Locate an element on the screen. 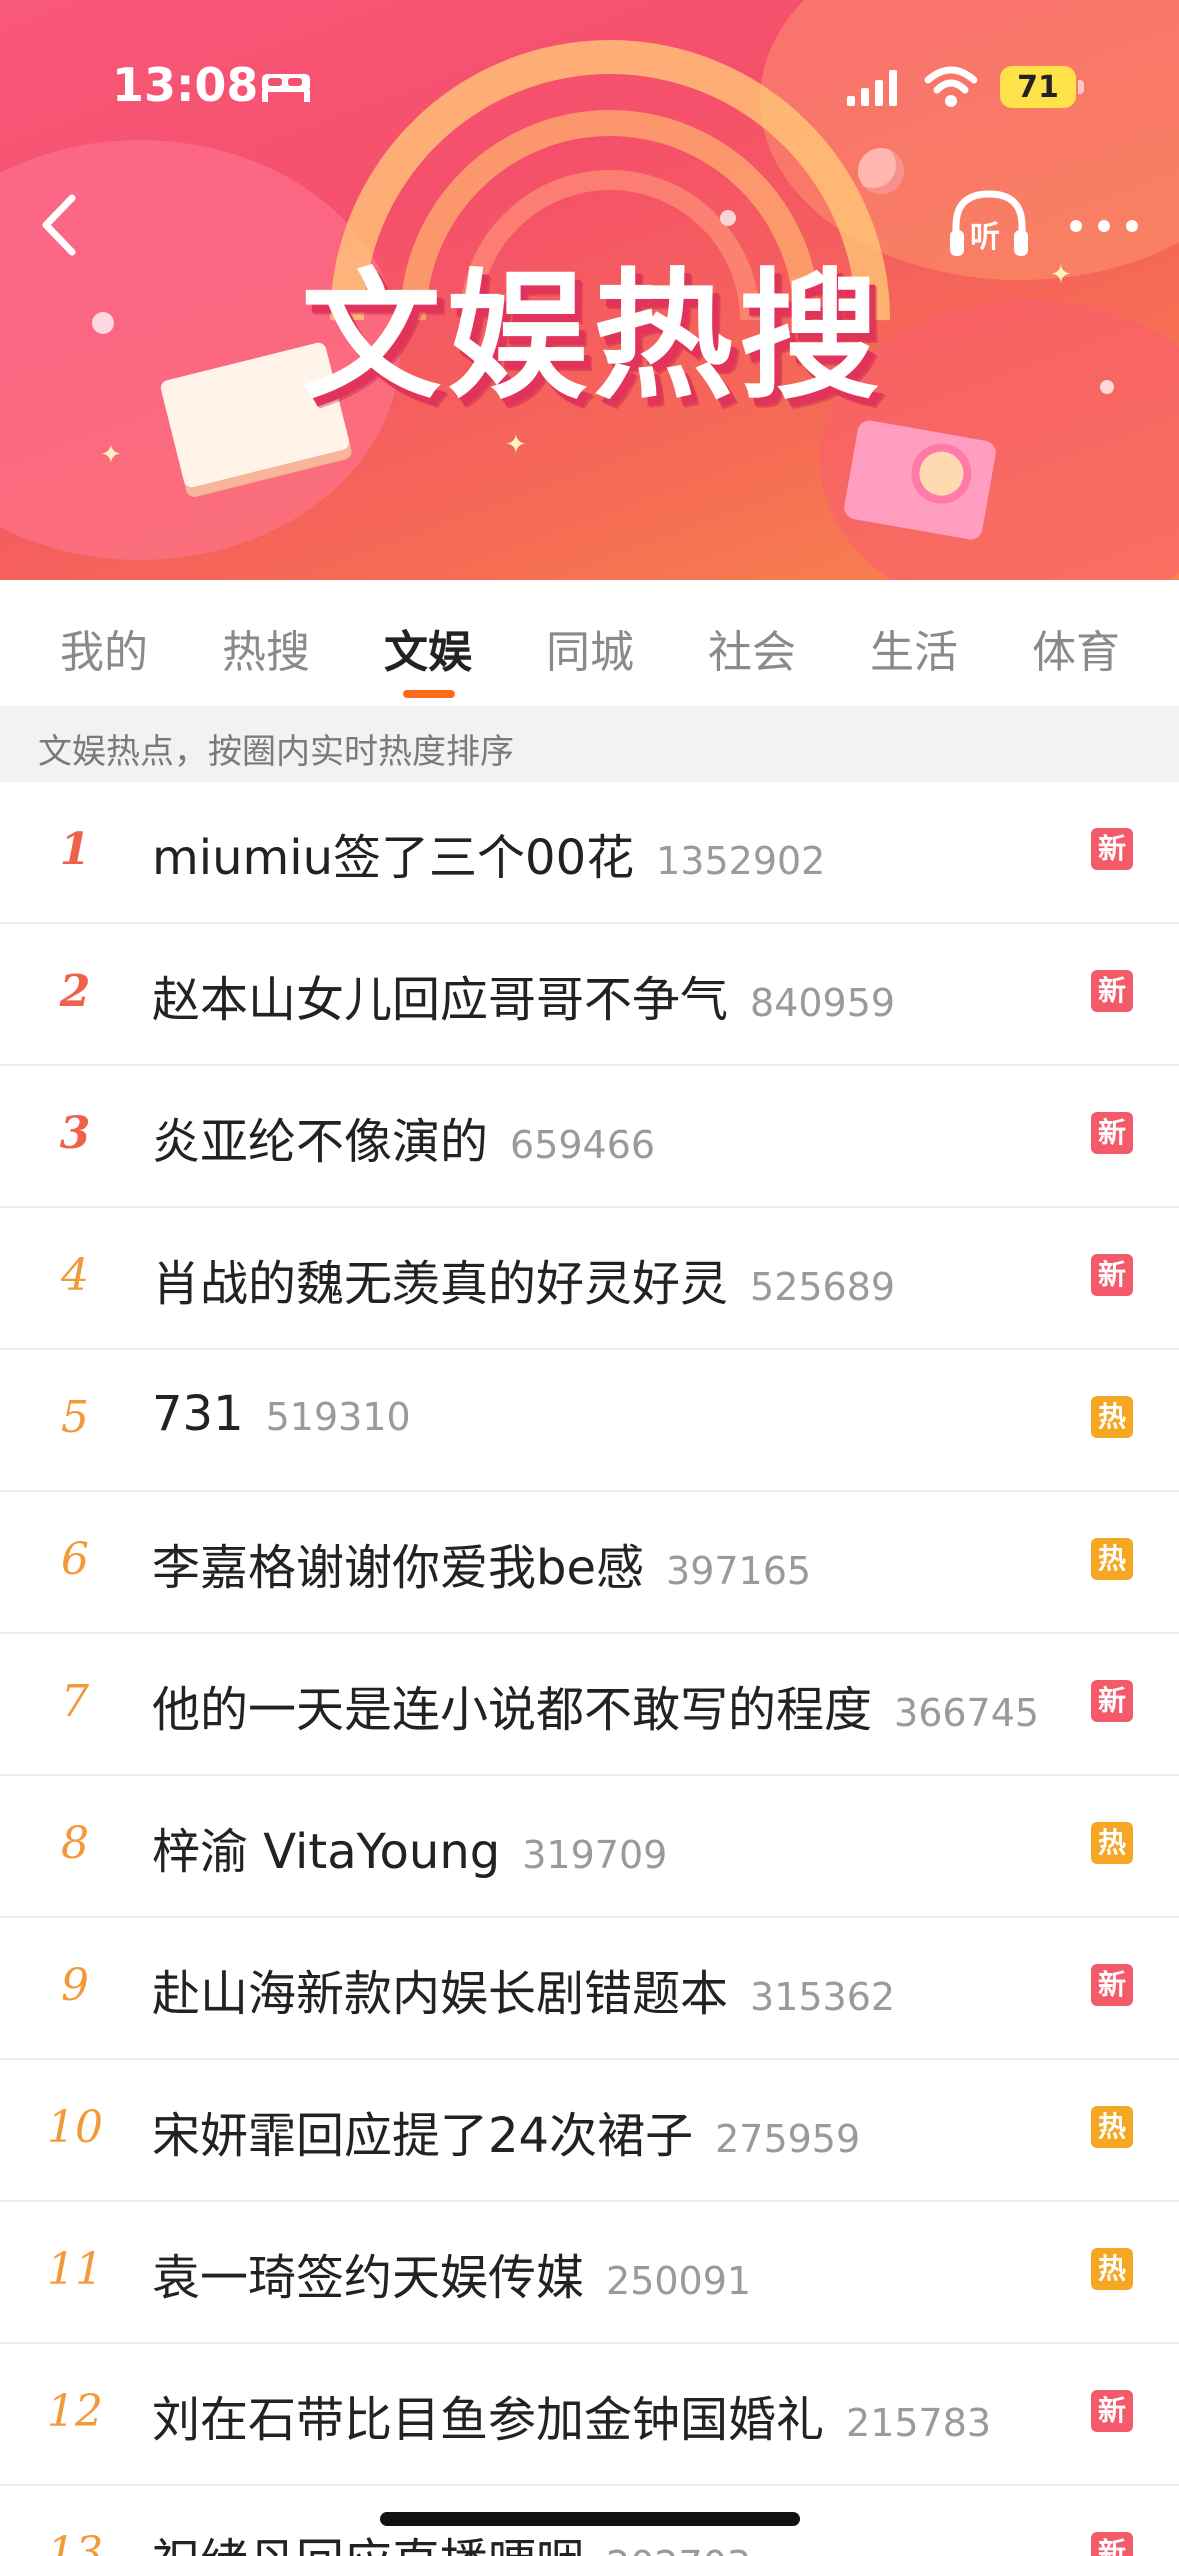  topic-text: 祝绪丹回应直播哽咽 is located at coordinates (368, 2545).